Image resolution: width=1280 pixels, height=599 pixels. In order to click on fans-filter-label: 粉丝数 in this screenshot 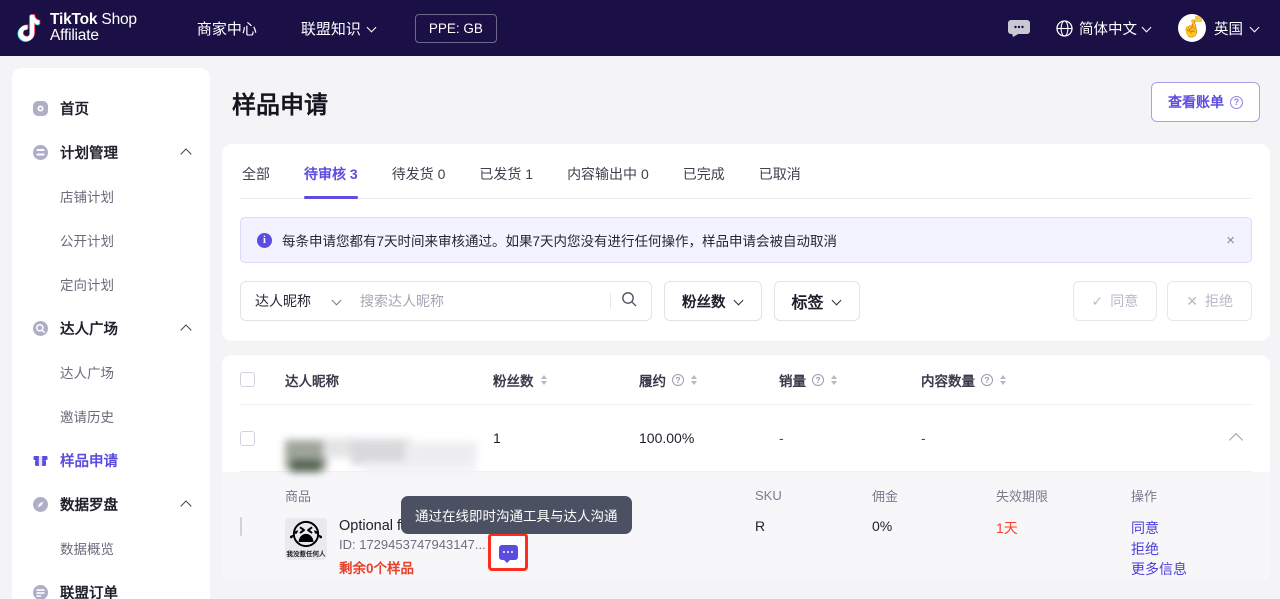, I will do `click(704, 302)`.